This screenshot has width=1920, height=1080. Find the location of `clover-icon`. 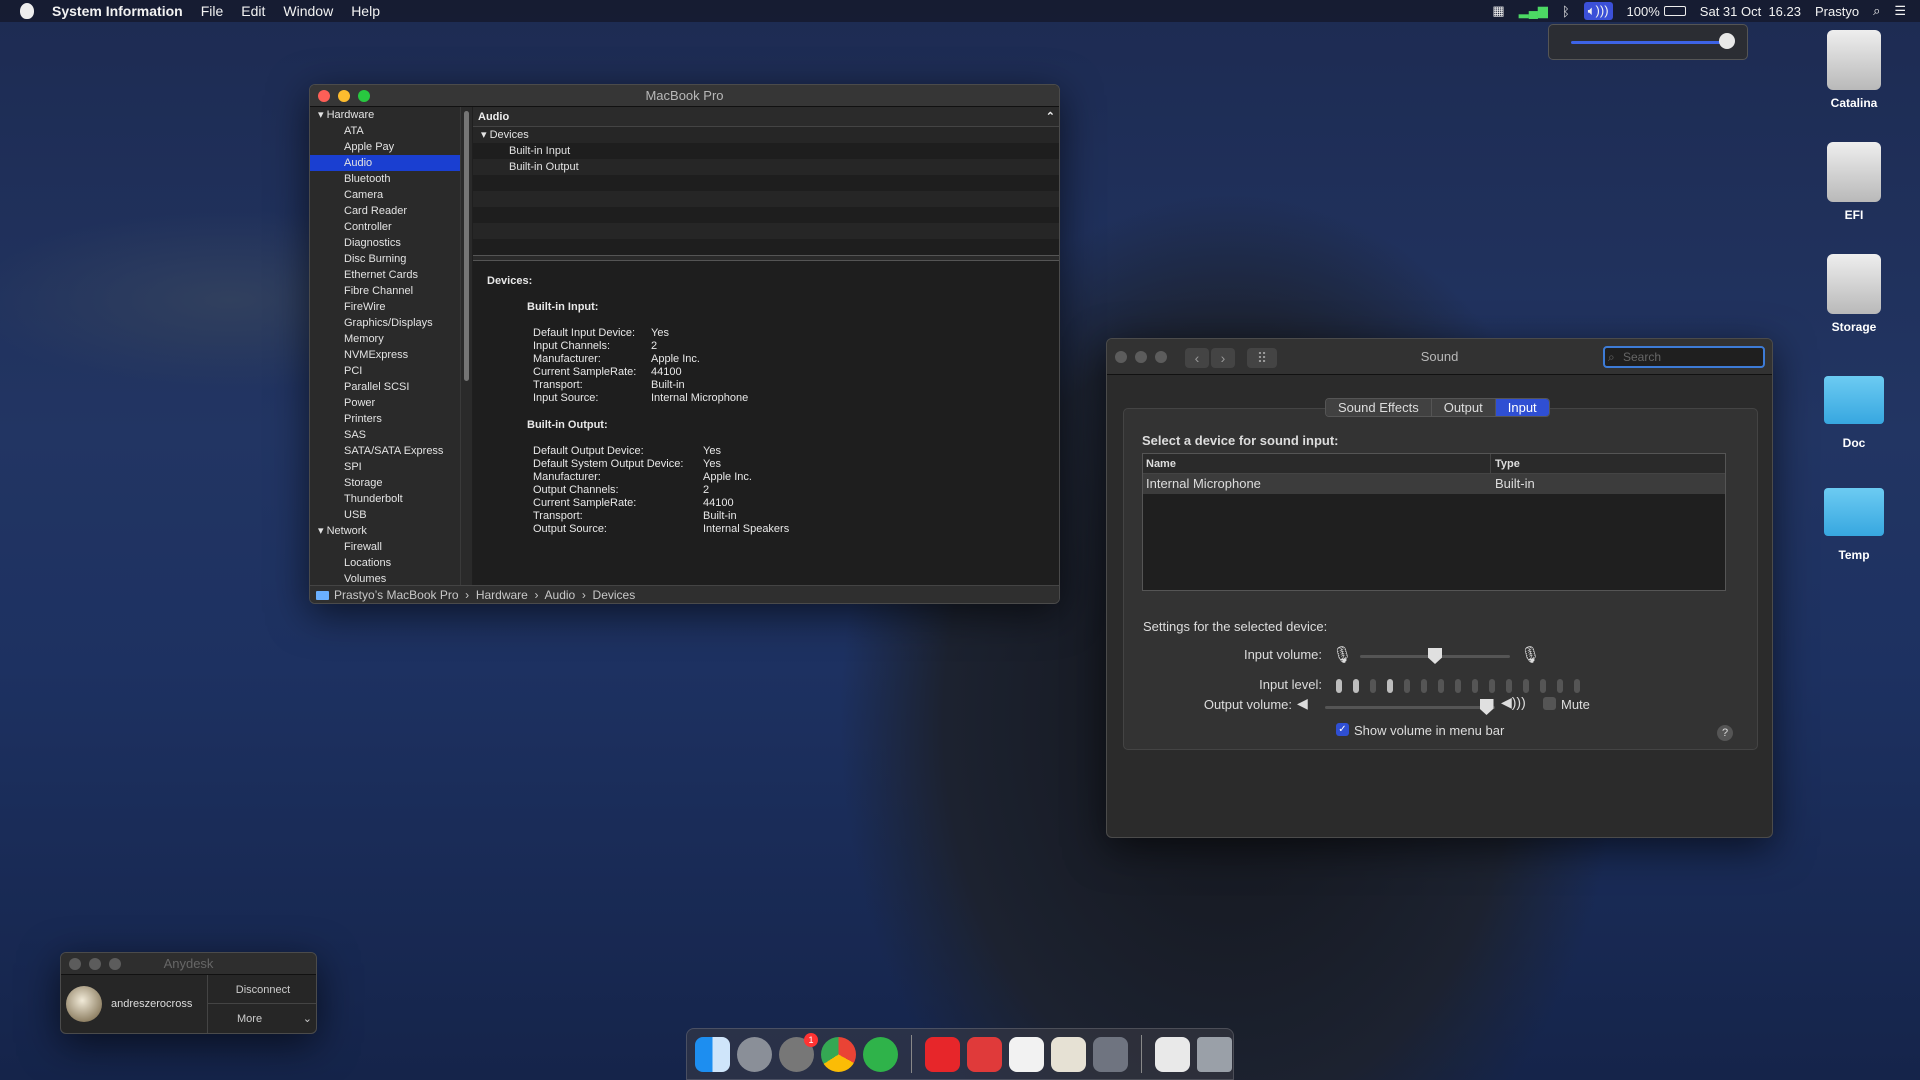

clover-icon is located at coordinates (880, 1054).